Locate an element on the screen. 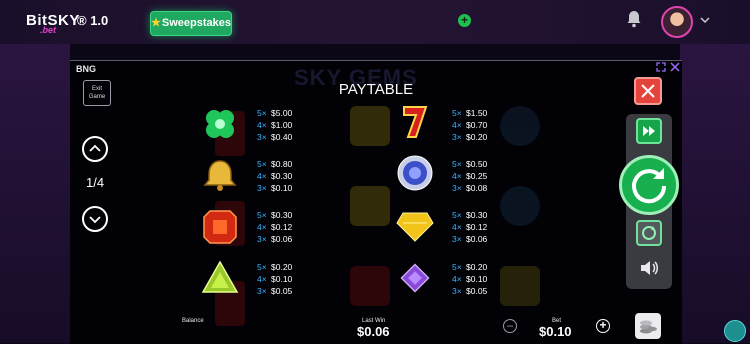  close-paytable-button is located at coordinates (648, 91).